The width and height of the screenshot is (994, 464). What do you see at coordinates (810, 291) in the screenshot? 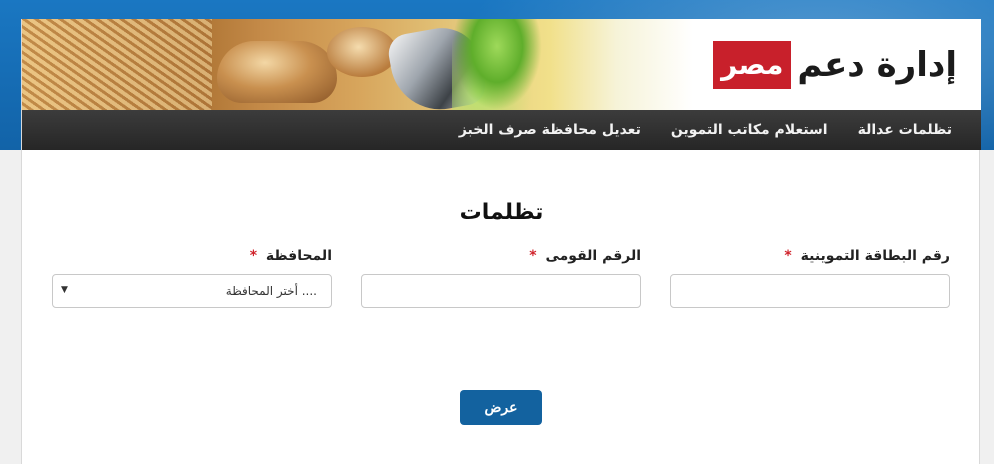
I see `card-number-input` at bounding box center [810, 291].